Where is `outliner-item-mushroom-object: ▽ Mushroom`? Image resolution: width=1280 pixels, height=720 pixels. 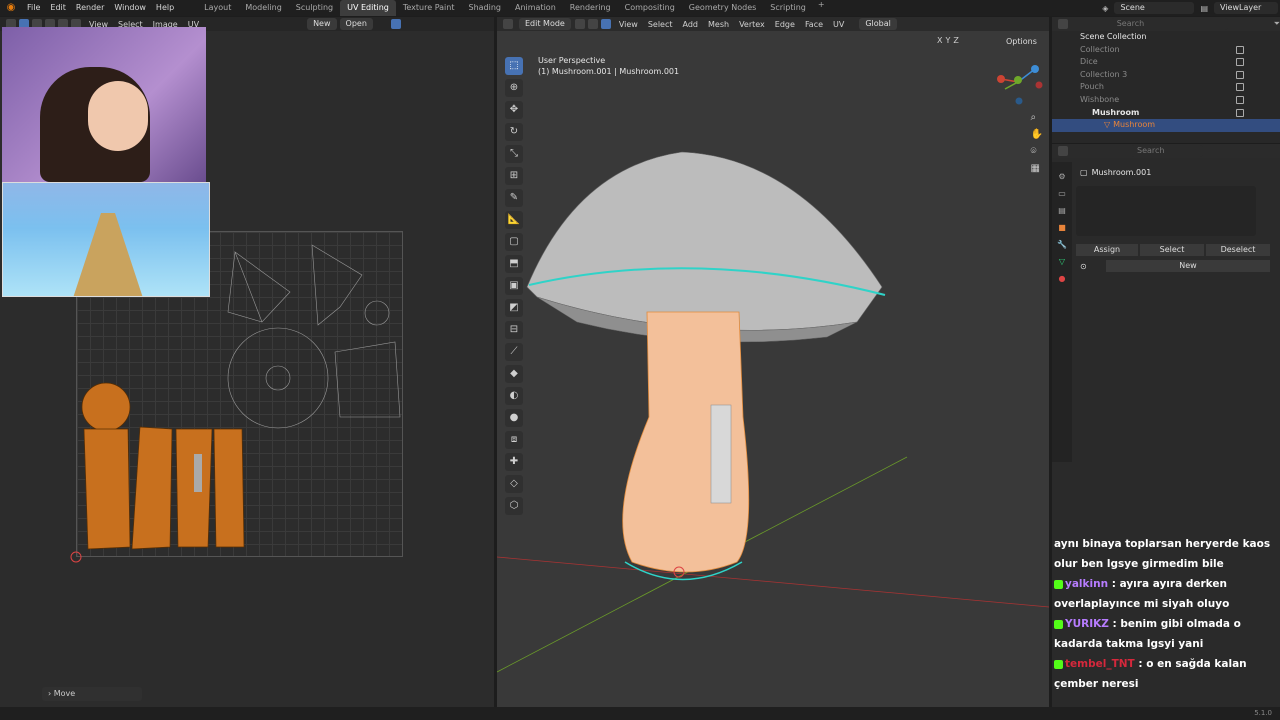
outliner-item-mushroom-object: ▽ Mushroom is located at coordinates (1166, 125).